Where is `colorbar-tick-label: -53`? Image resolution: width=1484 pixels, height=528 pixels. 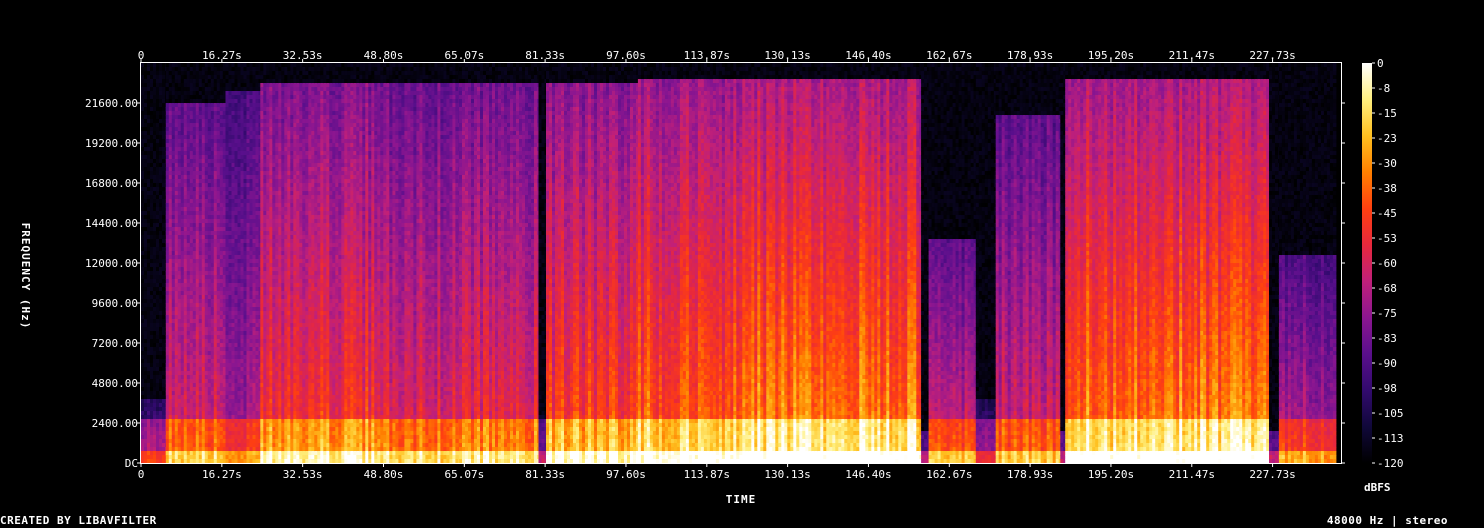 colorbar-tick-label: -53 is located at coordinates (1387, 238).